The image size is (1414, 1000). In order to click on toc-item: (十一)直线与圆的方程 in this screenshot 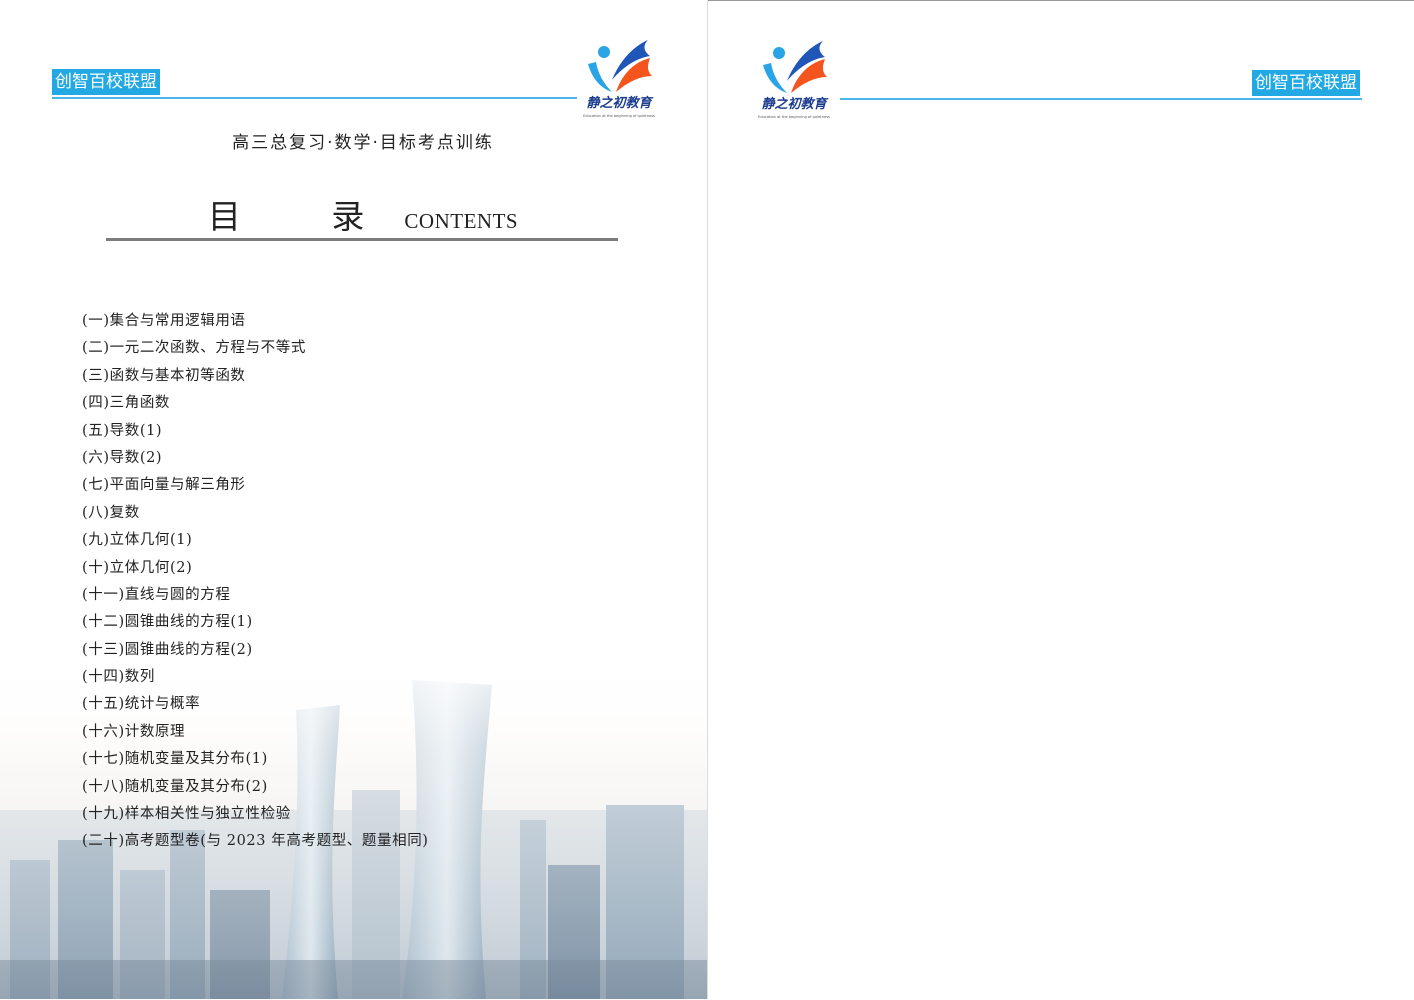, I will do `click(156, 594)`.